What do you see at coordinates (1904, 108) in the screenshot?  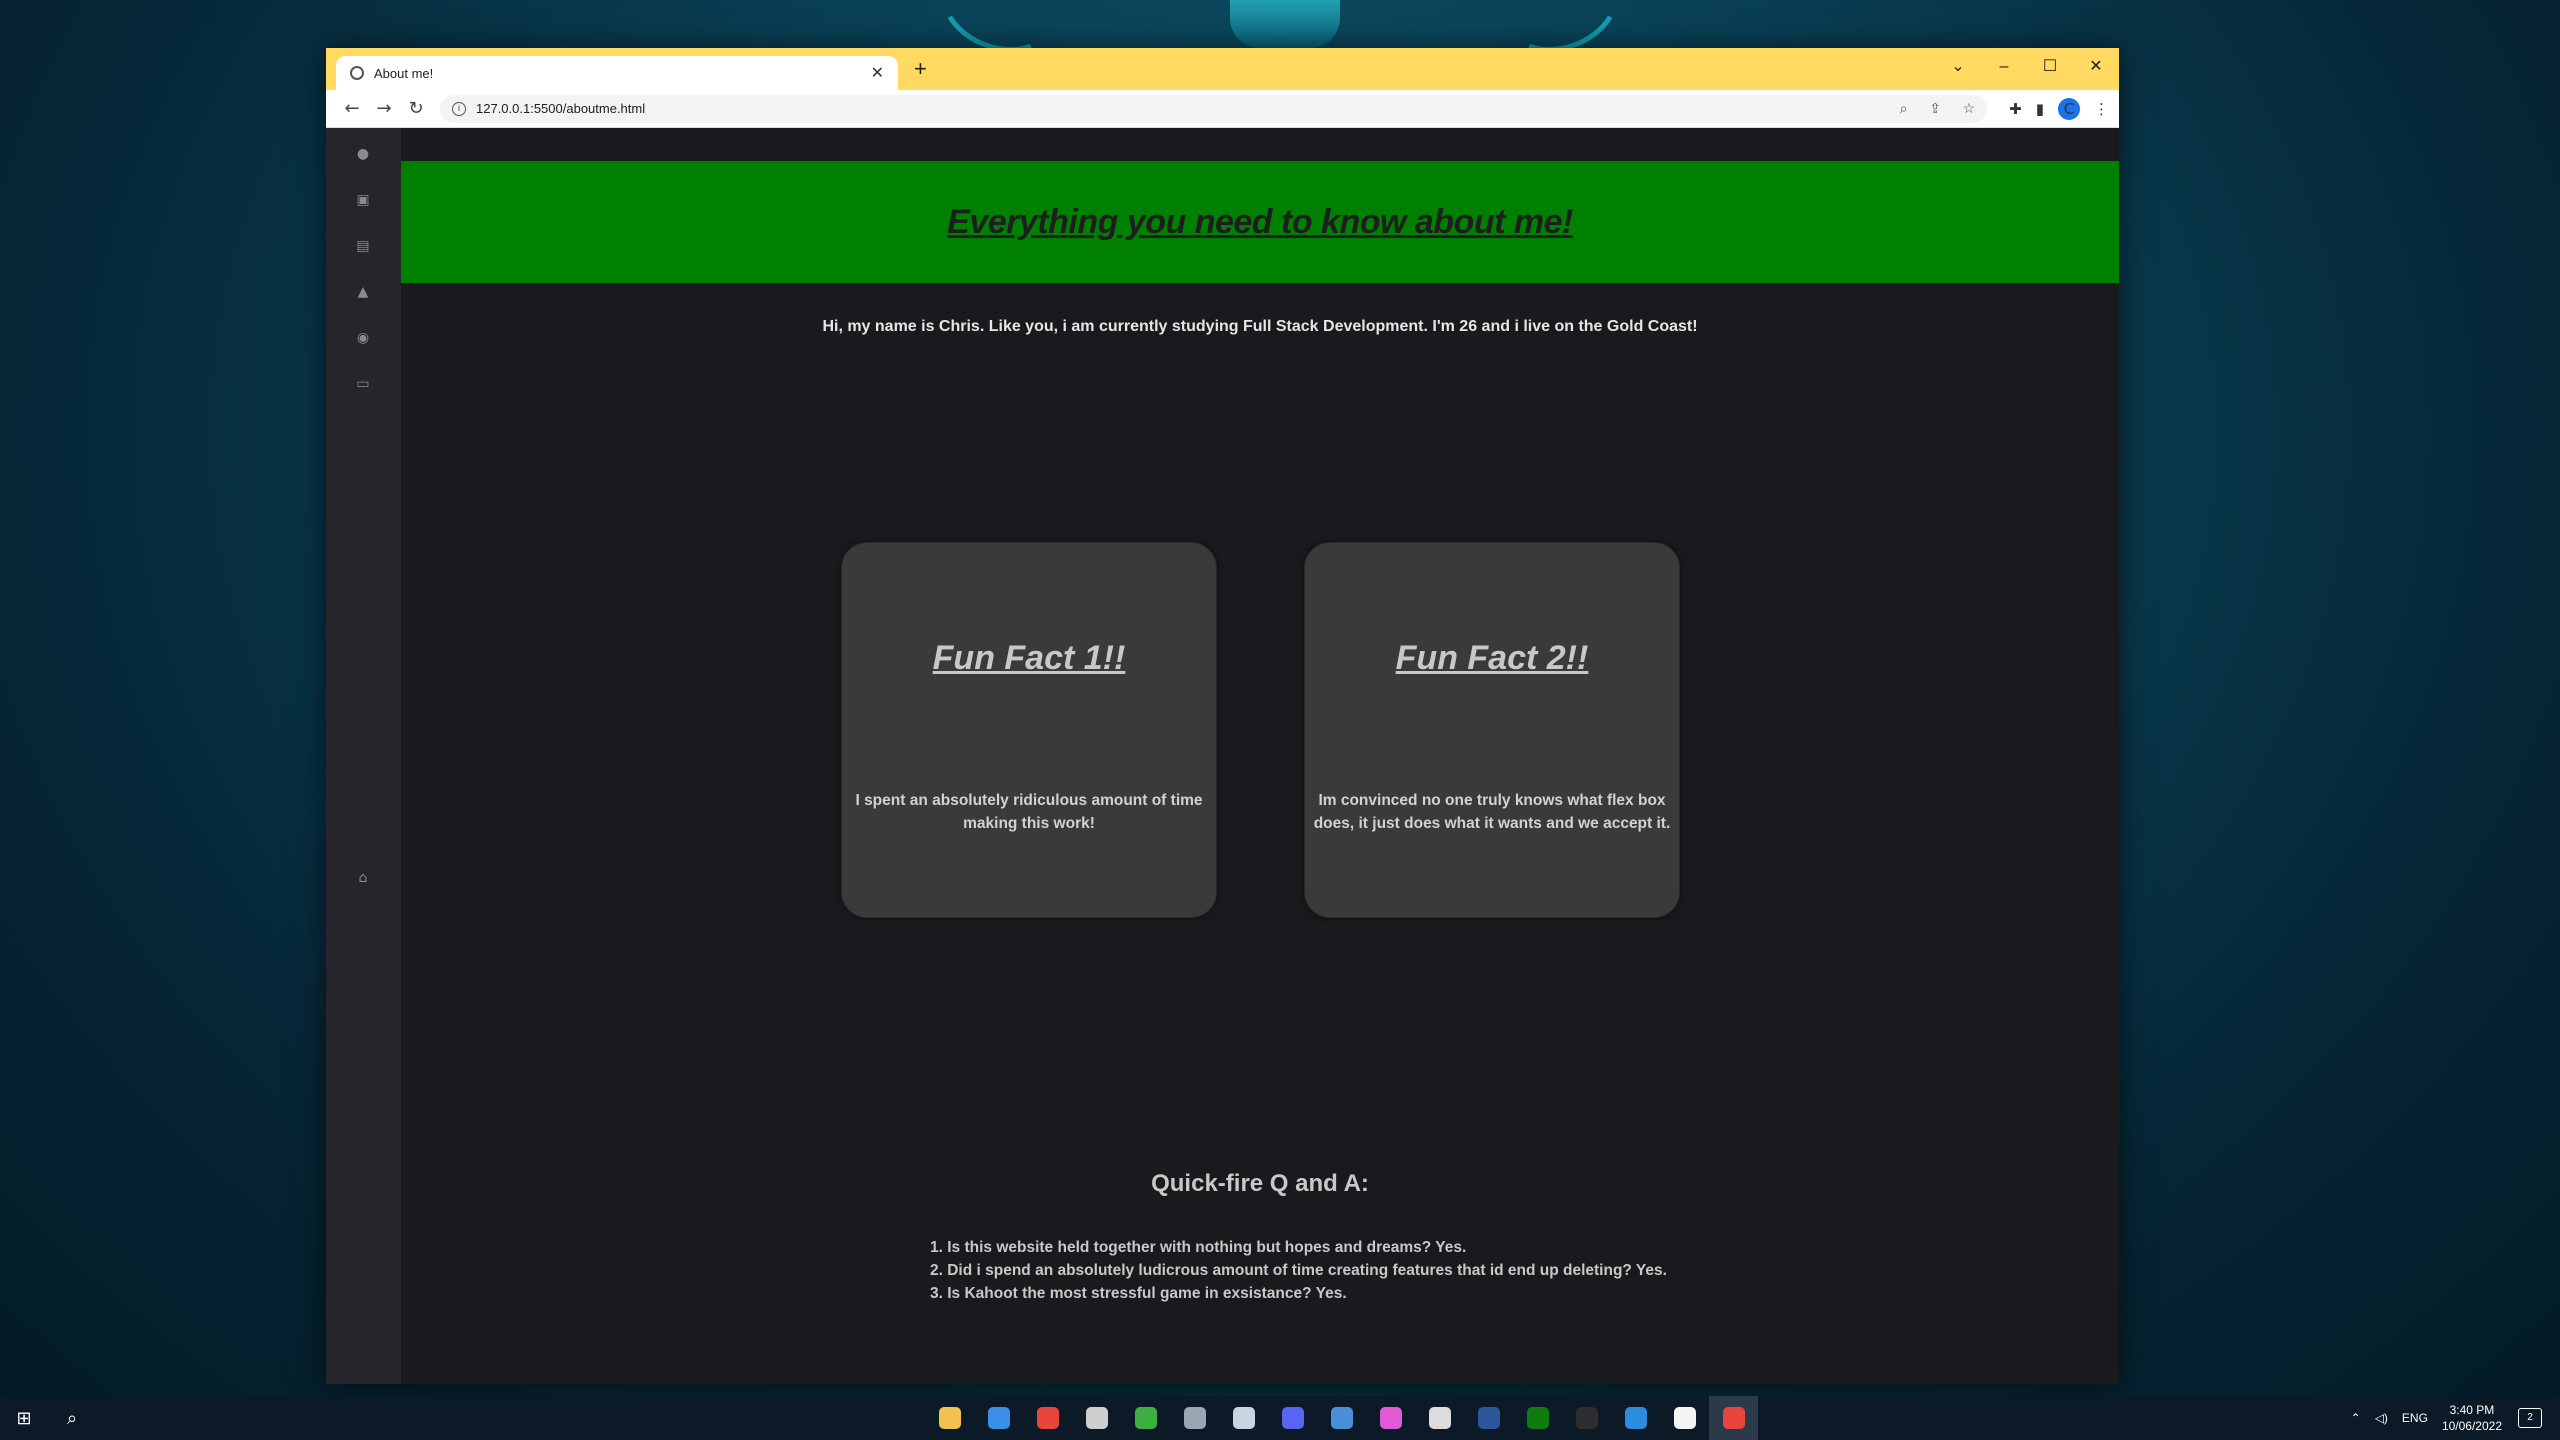 I see `zoom-icon: ⌕` at bounding box center [1904, 108].